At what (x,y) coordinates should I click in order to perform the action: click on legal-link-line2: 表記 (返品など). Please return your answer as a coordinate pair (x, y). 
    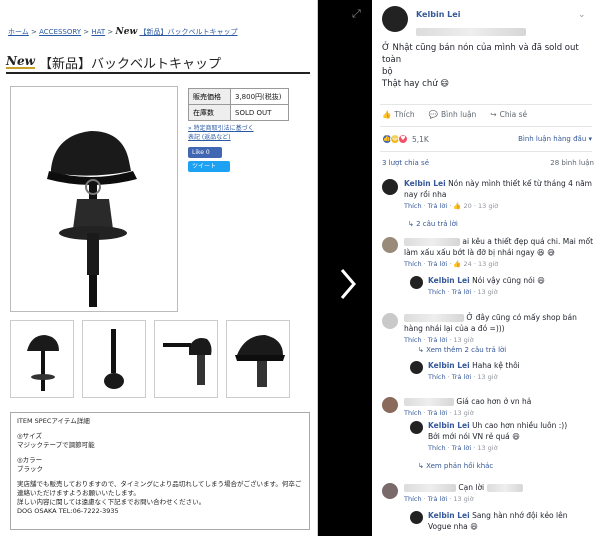
    Looking at the image, I should click on (221, 137).